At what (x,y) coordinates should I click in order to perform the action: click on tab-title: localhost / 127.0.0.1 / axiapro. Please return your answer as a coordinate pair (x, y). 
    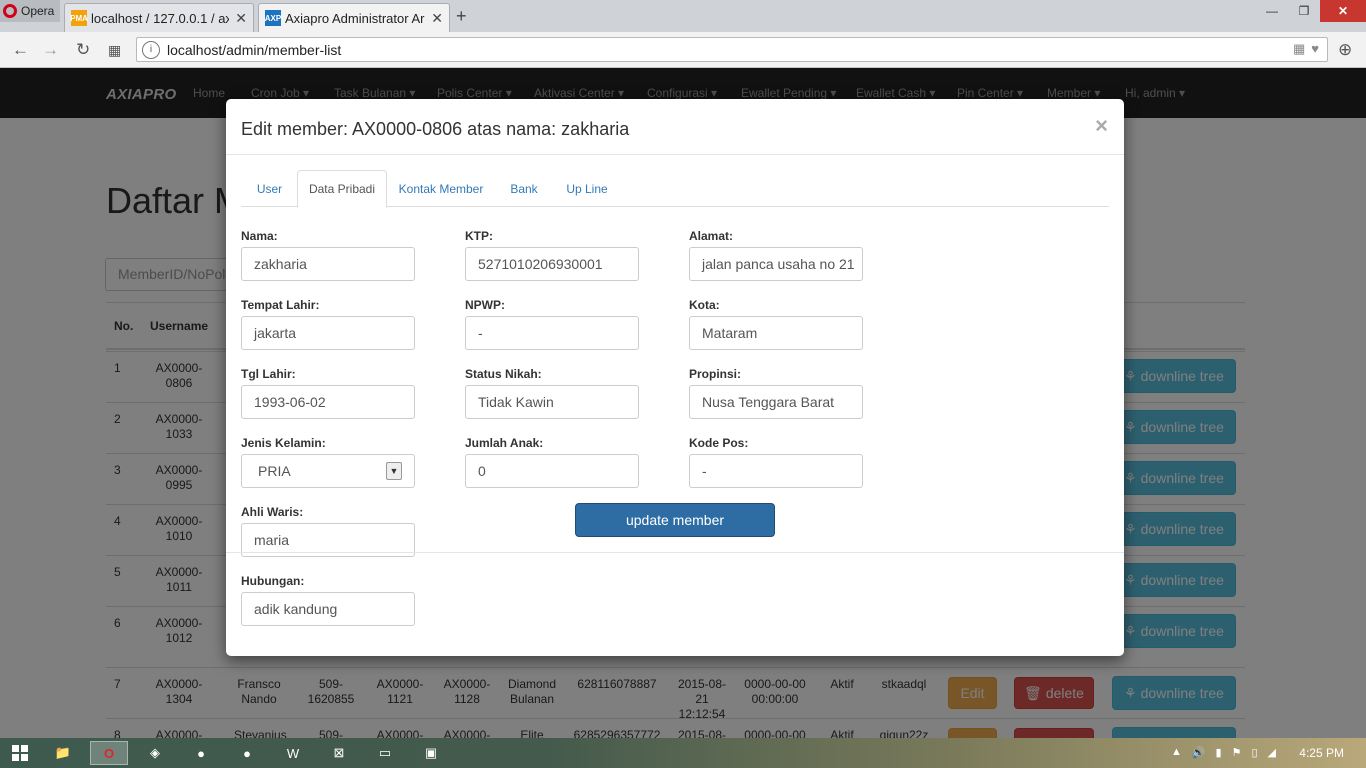
    Looking at the image, I should click on (160, 18).